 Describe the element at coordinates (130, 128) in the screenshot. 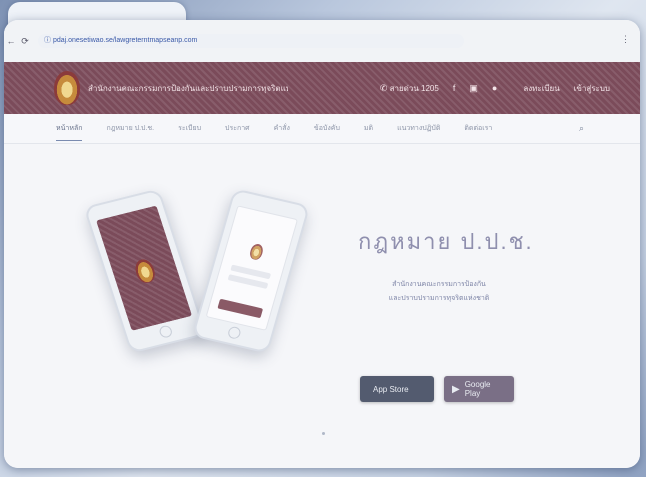

I see `nav-item-law: กฎหมาย ป.ป.ช.` at that location.